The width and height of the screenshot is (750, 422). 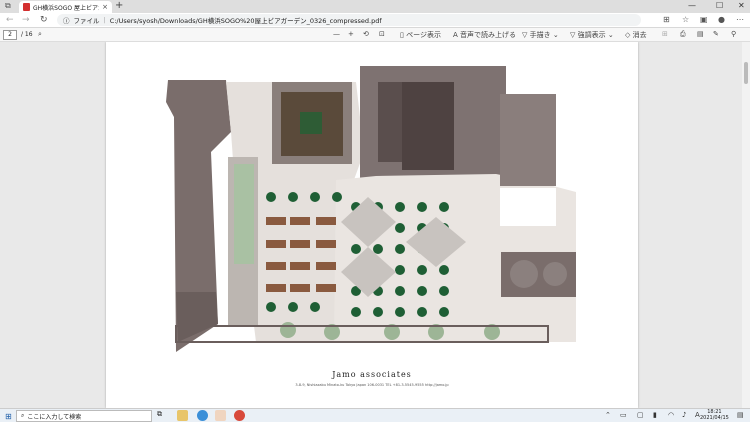 I want to click on favorite-icon: ☆, so click(x=685, y=19).